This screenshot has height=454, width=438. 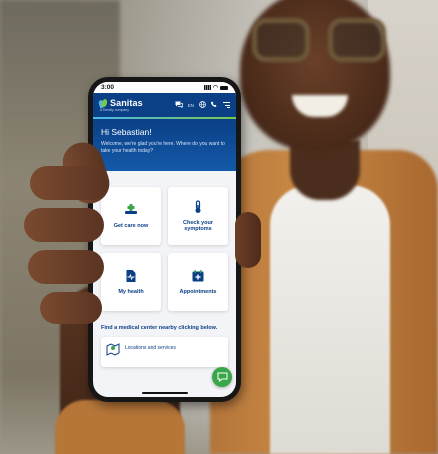 What do you see at coordinates (322, 43) in the screenshot?
I see `person-sunglasses` at bounding box center [322, 43].